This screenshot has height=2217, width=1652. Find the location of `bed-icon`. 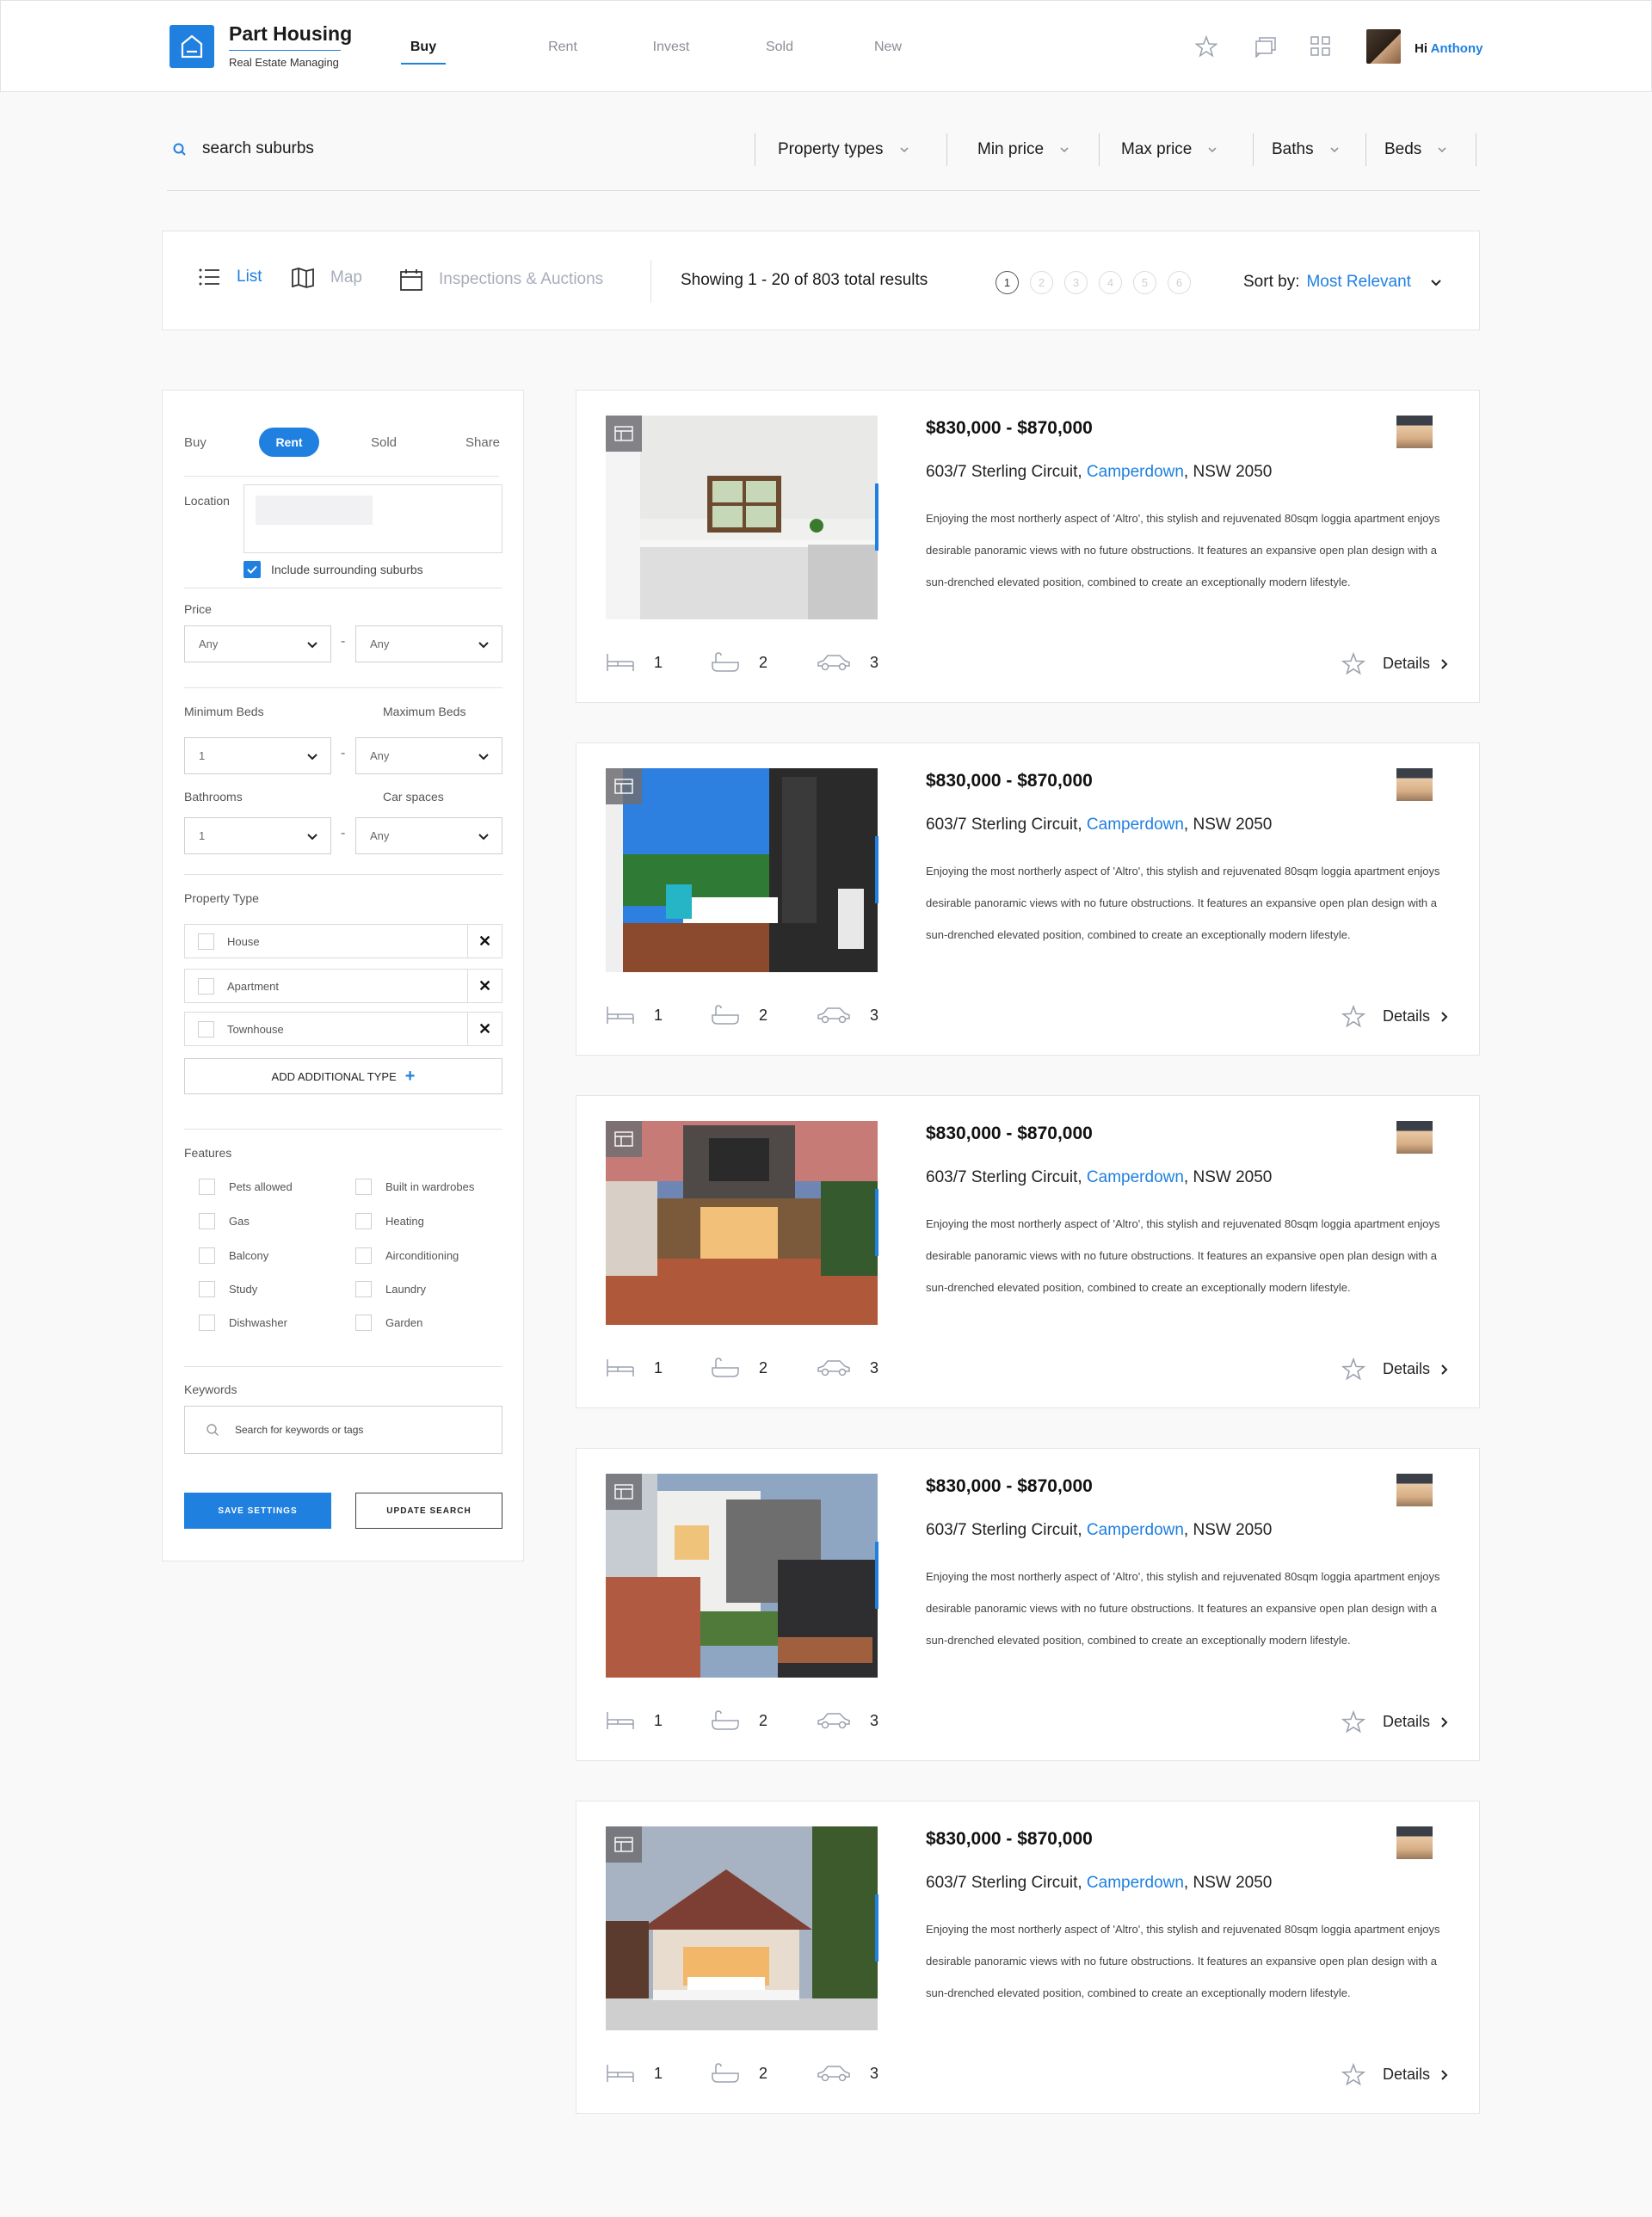

bed-icon is located at coordinates (620, 2073).